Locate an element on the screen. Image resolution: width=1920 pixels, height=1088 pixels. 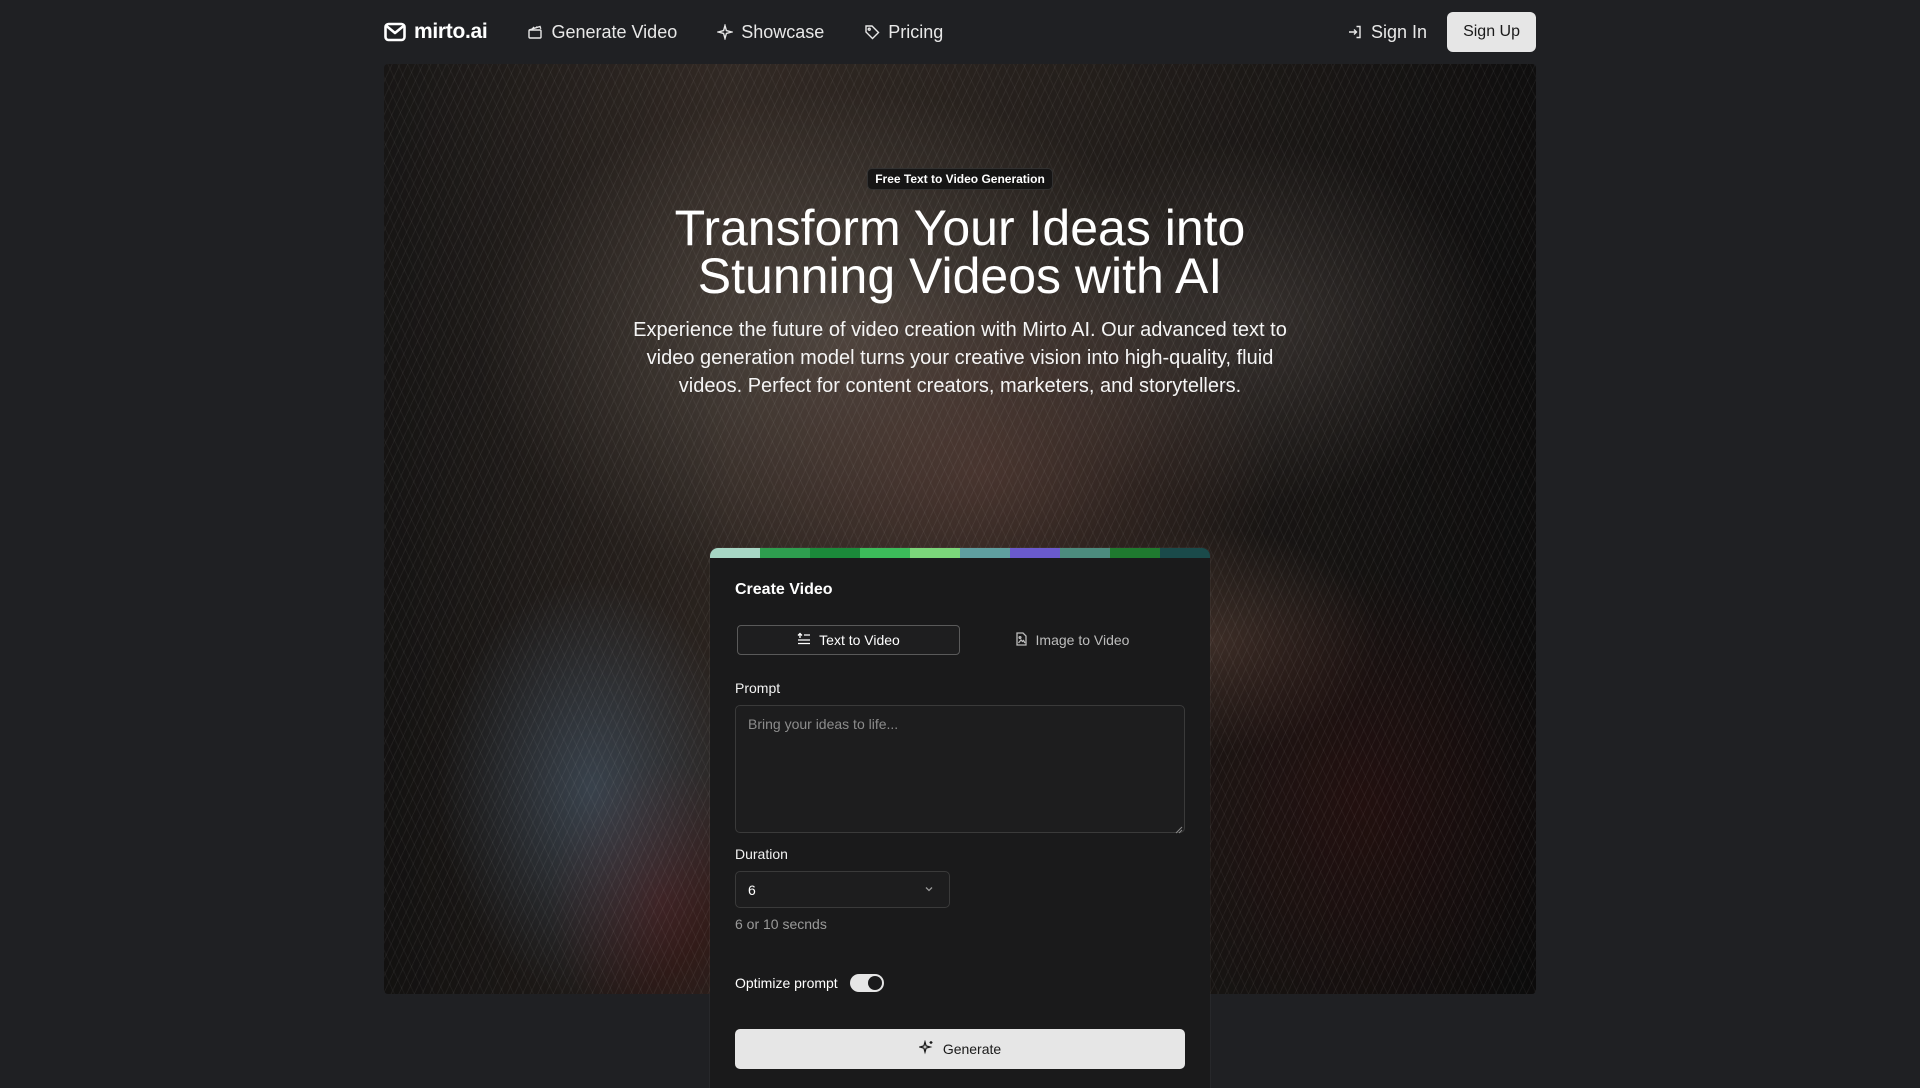
chevron-down-icon is located at coordinates (929, 890).